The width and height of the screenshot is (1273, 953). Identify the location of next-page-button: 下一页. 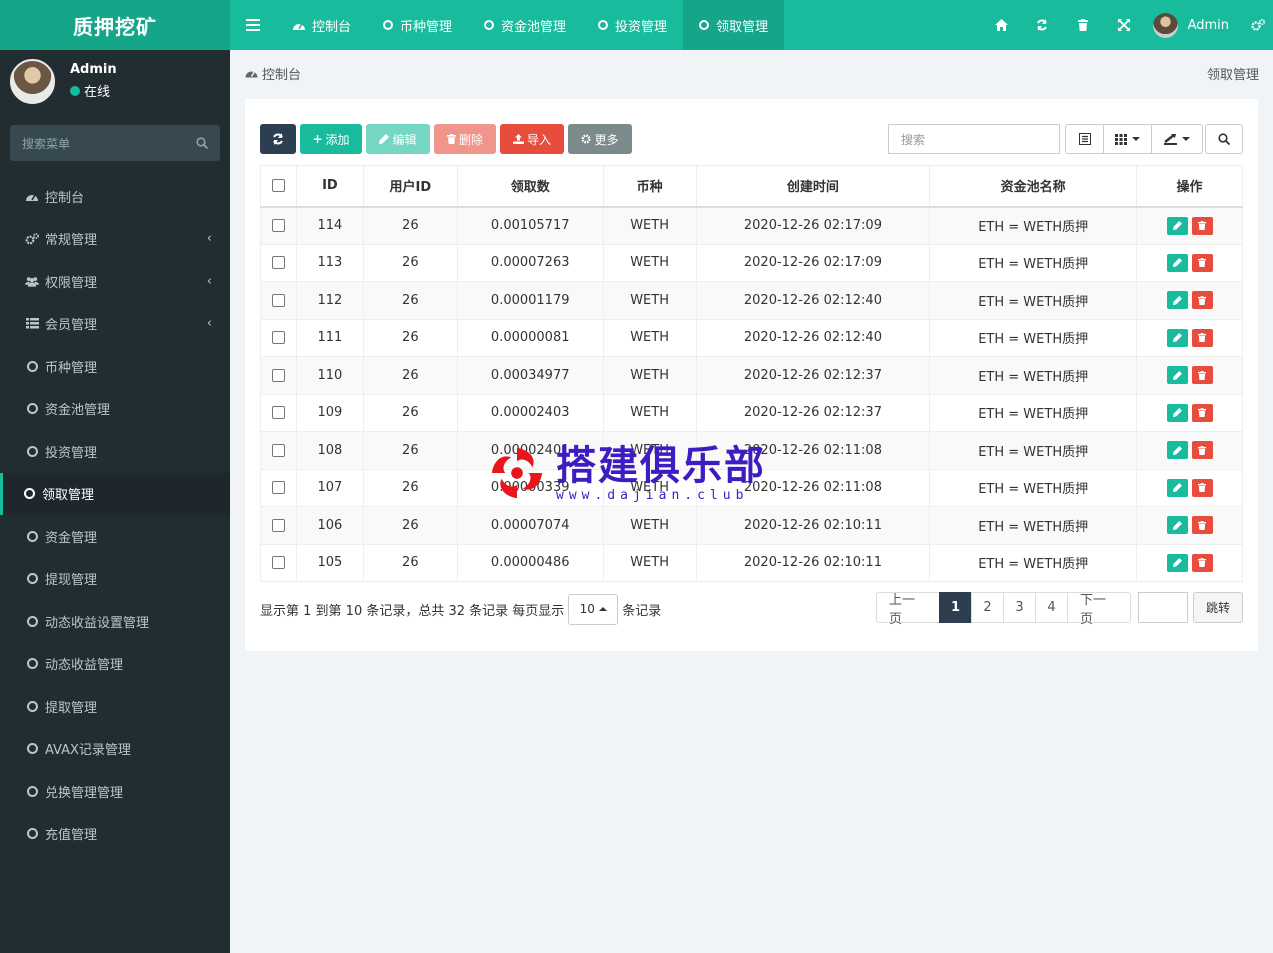
(1099, 609).